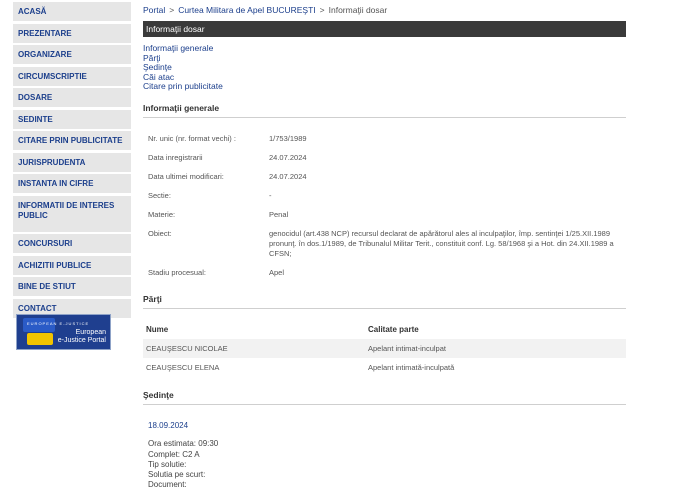  I want to click on ejustice-label: European e-Justice Portal, so click(82, 337).